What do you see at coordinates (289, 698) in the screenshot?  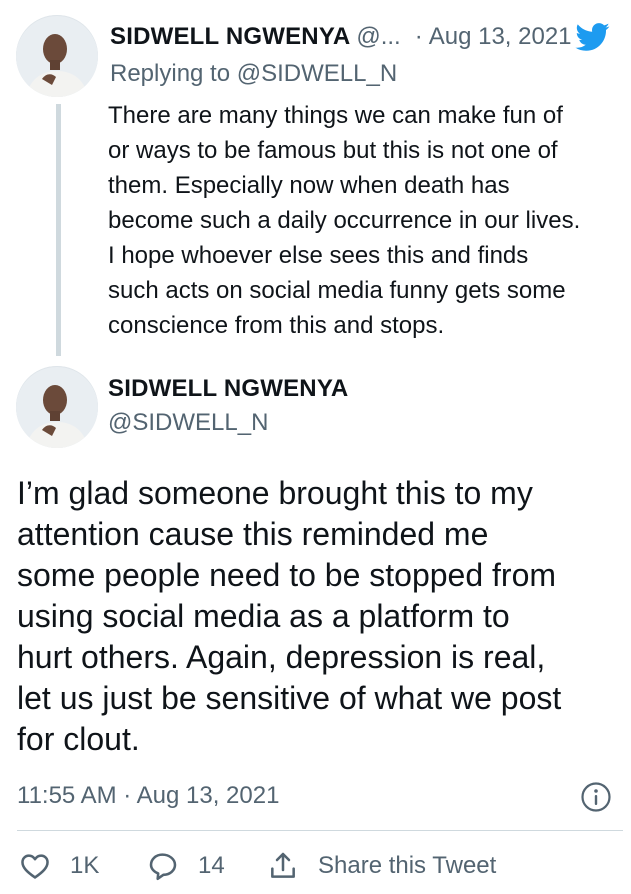 I see `main-text-line: let us just be sensitive of what we post` at bounding box center [289, 698].